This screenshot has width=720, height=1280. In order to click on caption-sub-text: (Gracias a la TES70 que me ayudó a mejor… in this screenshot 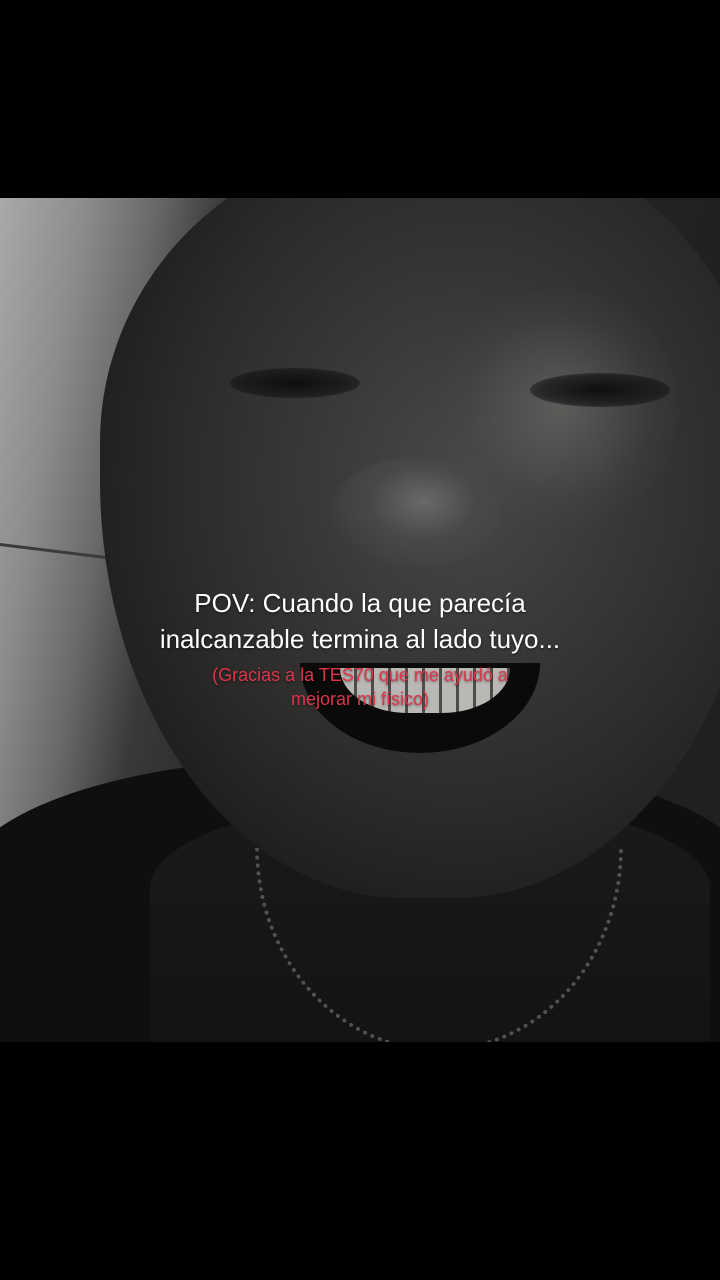, I will do `click(360, 687)`.